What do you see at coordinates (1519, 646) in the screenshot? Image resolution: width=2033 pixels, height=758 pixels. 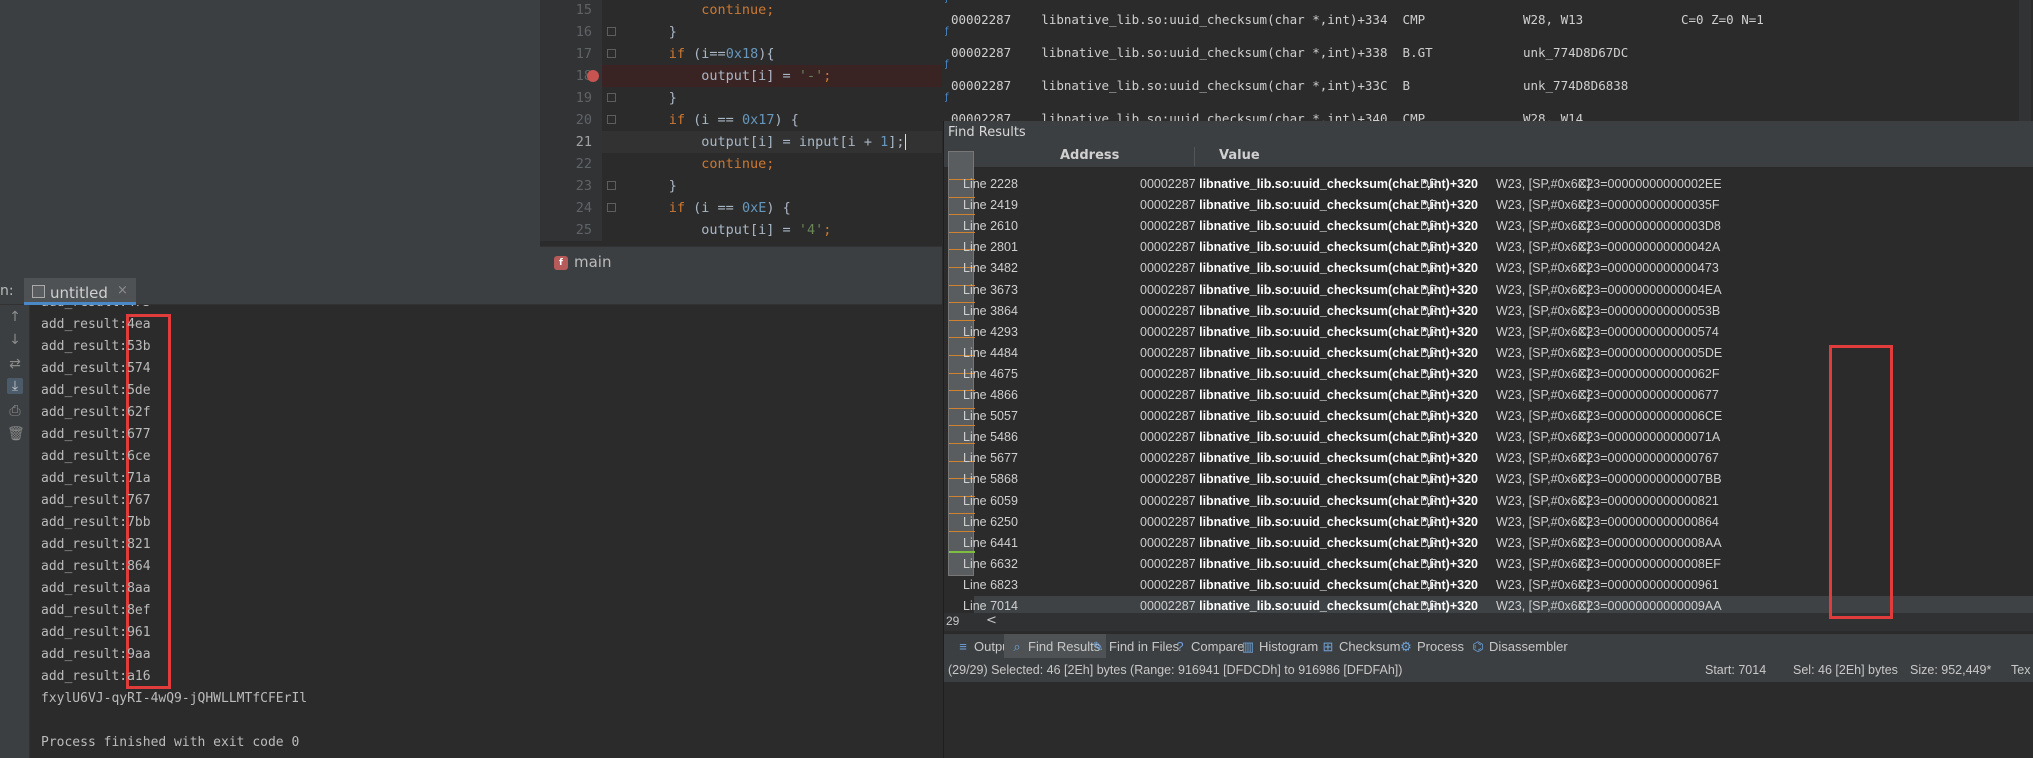 I see `tab-disassembler: ⌬ Disassembler` at bounding box center [1519, 646].